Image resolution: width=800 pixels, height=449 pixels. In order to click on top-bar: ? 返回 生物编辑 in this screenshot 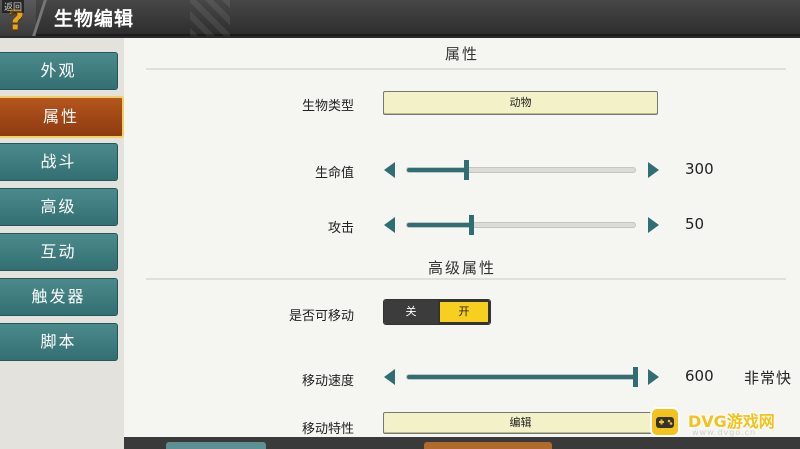, I will do `click(400, 18)`.